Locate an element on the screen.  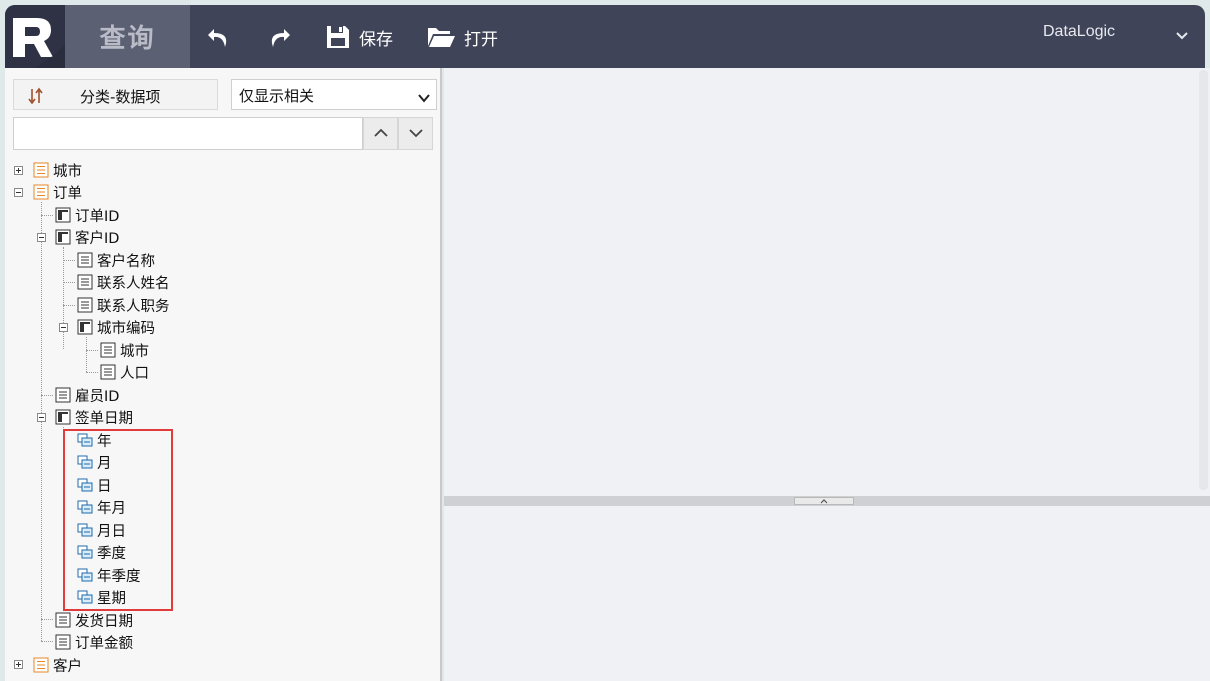
tree-node-contact-name: 联系人姓名 is located at coordinates (123, 282).